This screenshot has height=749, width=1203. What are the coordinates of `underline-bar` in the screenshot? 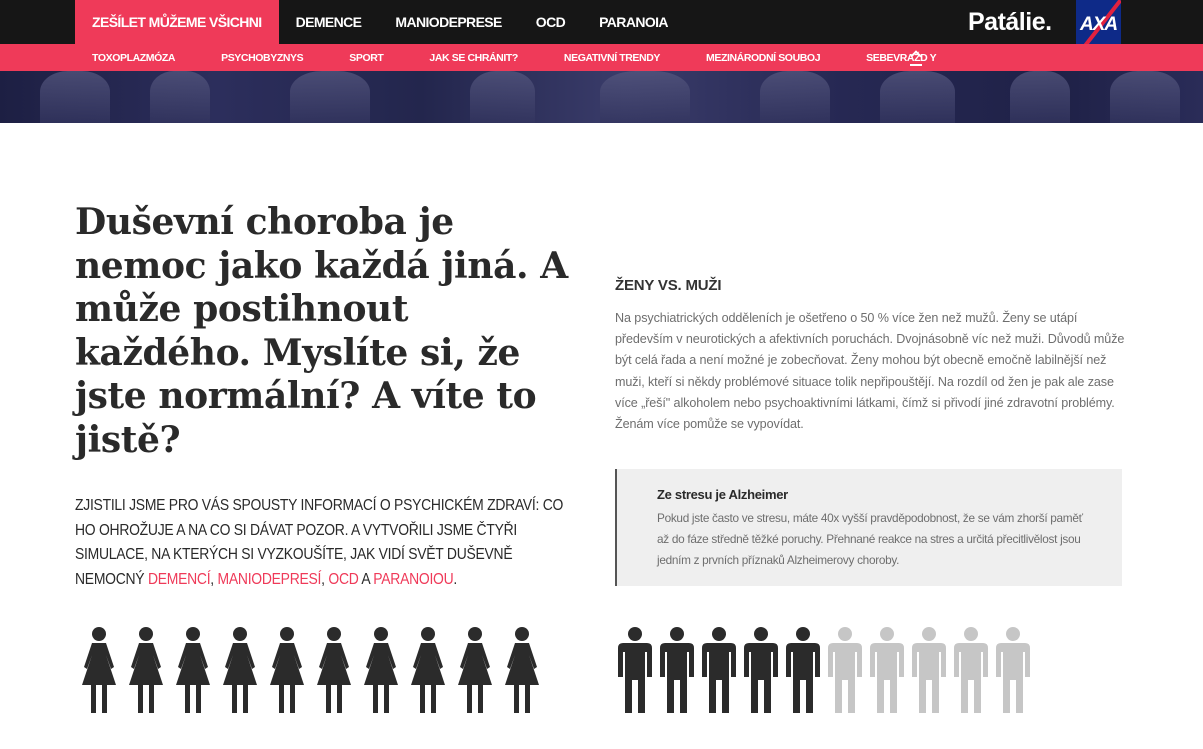 It's located at (916, 65).